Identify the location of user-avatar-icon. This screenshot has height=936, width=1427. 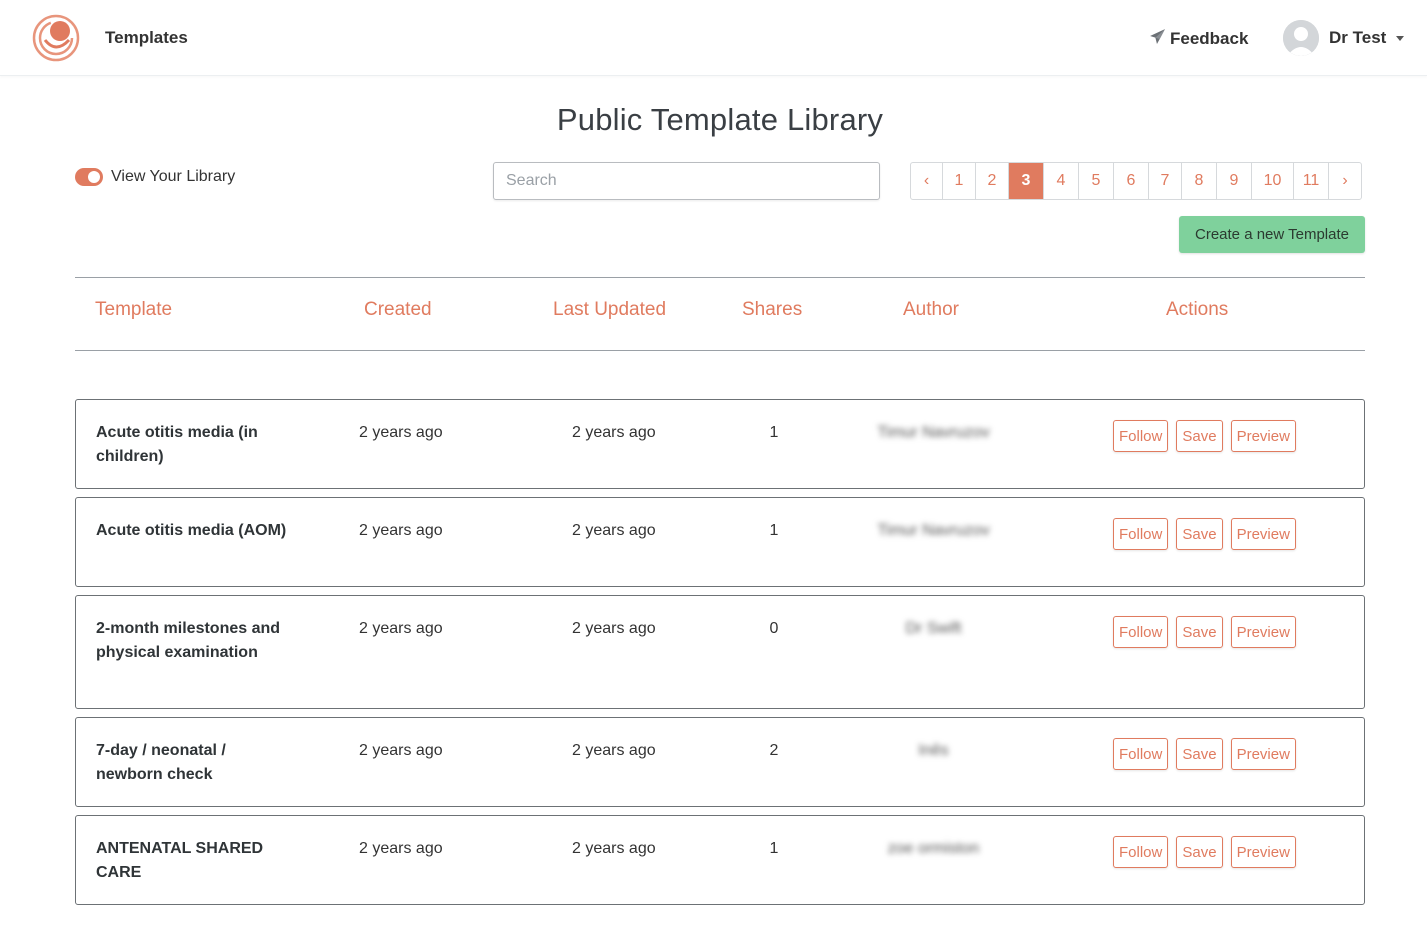
(1301, 38).